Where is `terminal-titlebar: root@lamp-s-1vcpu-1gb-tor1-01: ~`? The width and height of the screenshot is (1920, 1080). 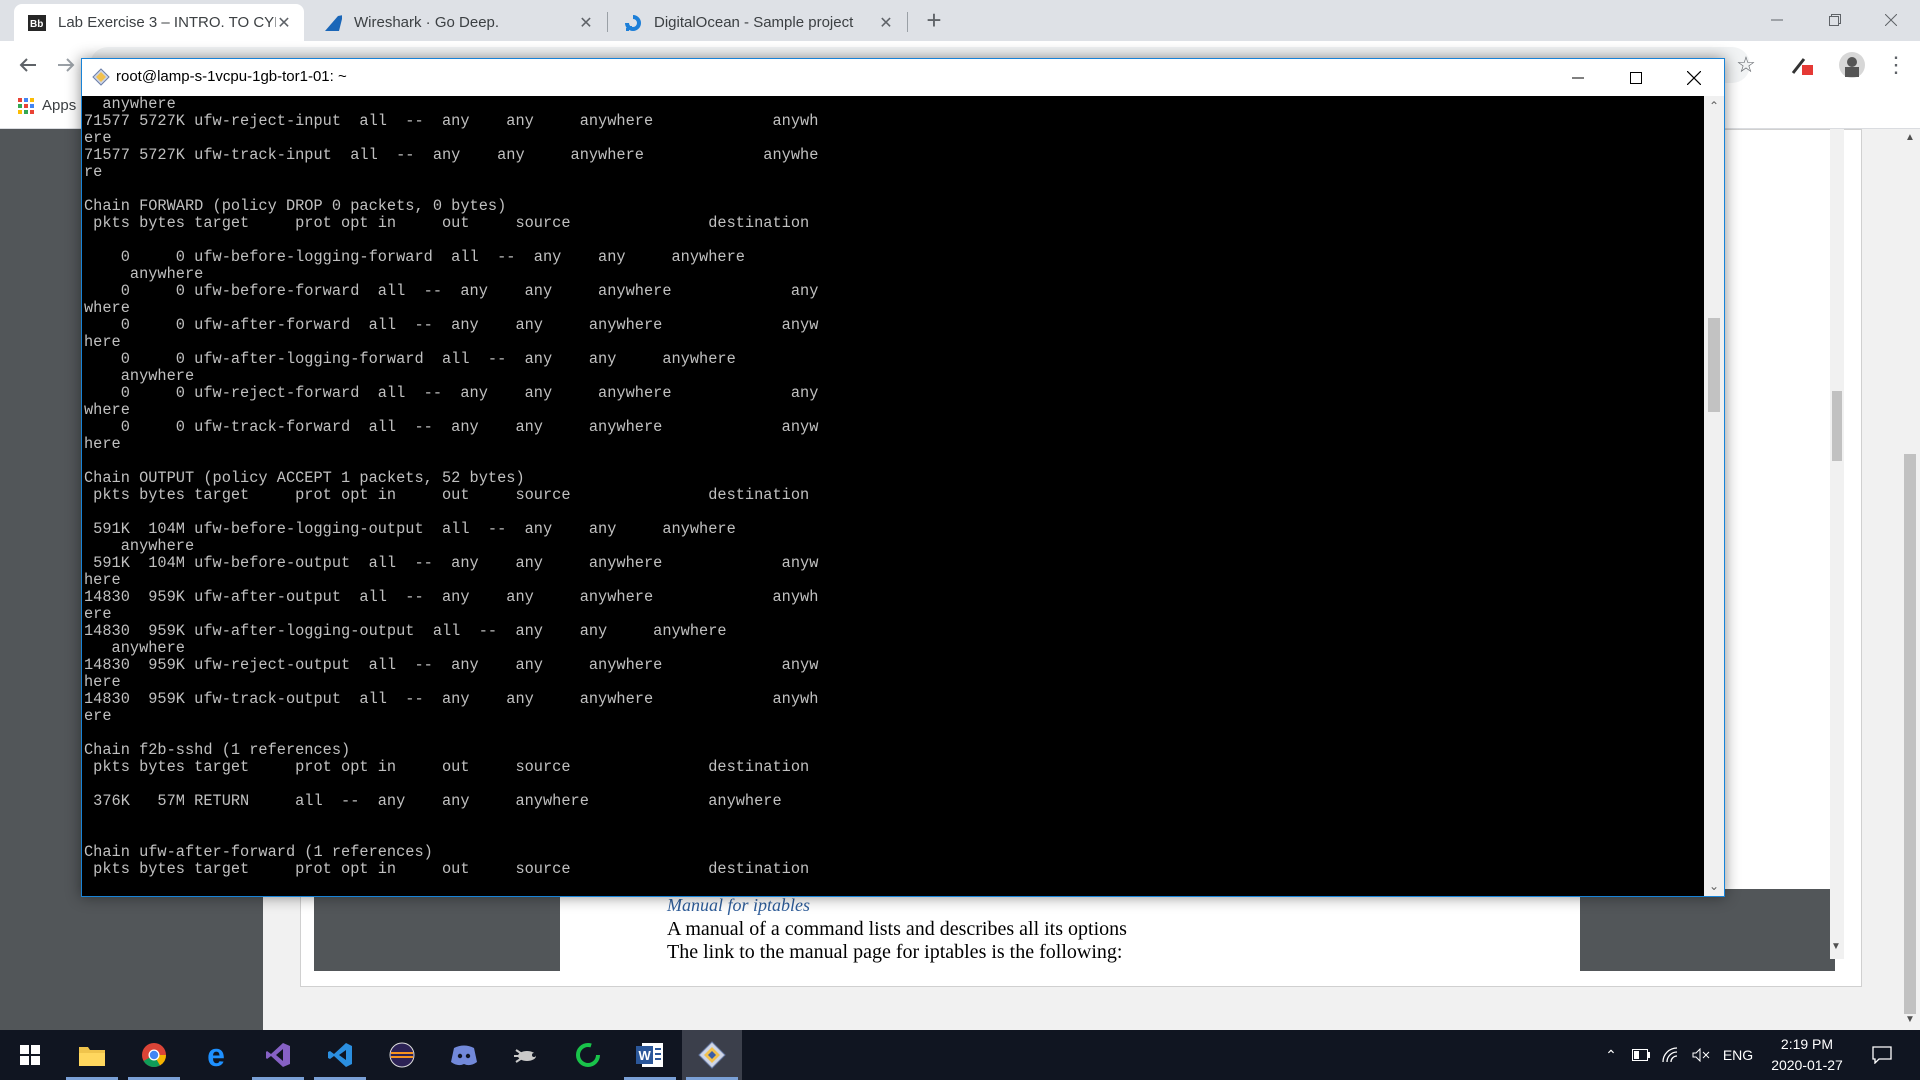
terminal-titlebar: root@lamp-s-1vcpu-1gb-tor1-01: ~ is located at coordinates (903, 77).